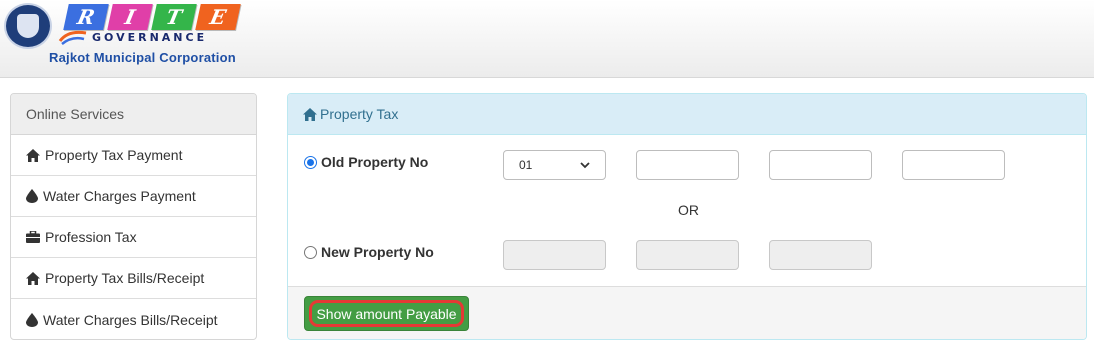 The image size is (1094, 348). I want to click on logo-letter-r: R, so click(86, 17).